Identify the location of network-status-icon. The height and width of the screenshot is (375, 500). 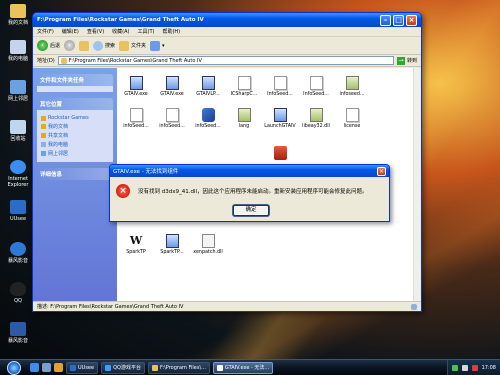
(454, 367).